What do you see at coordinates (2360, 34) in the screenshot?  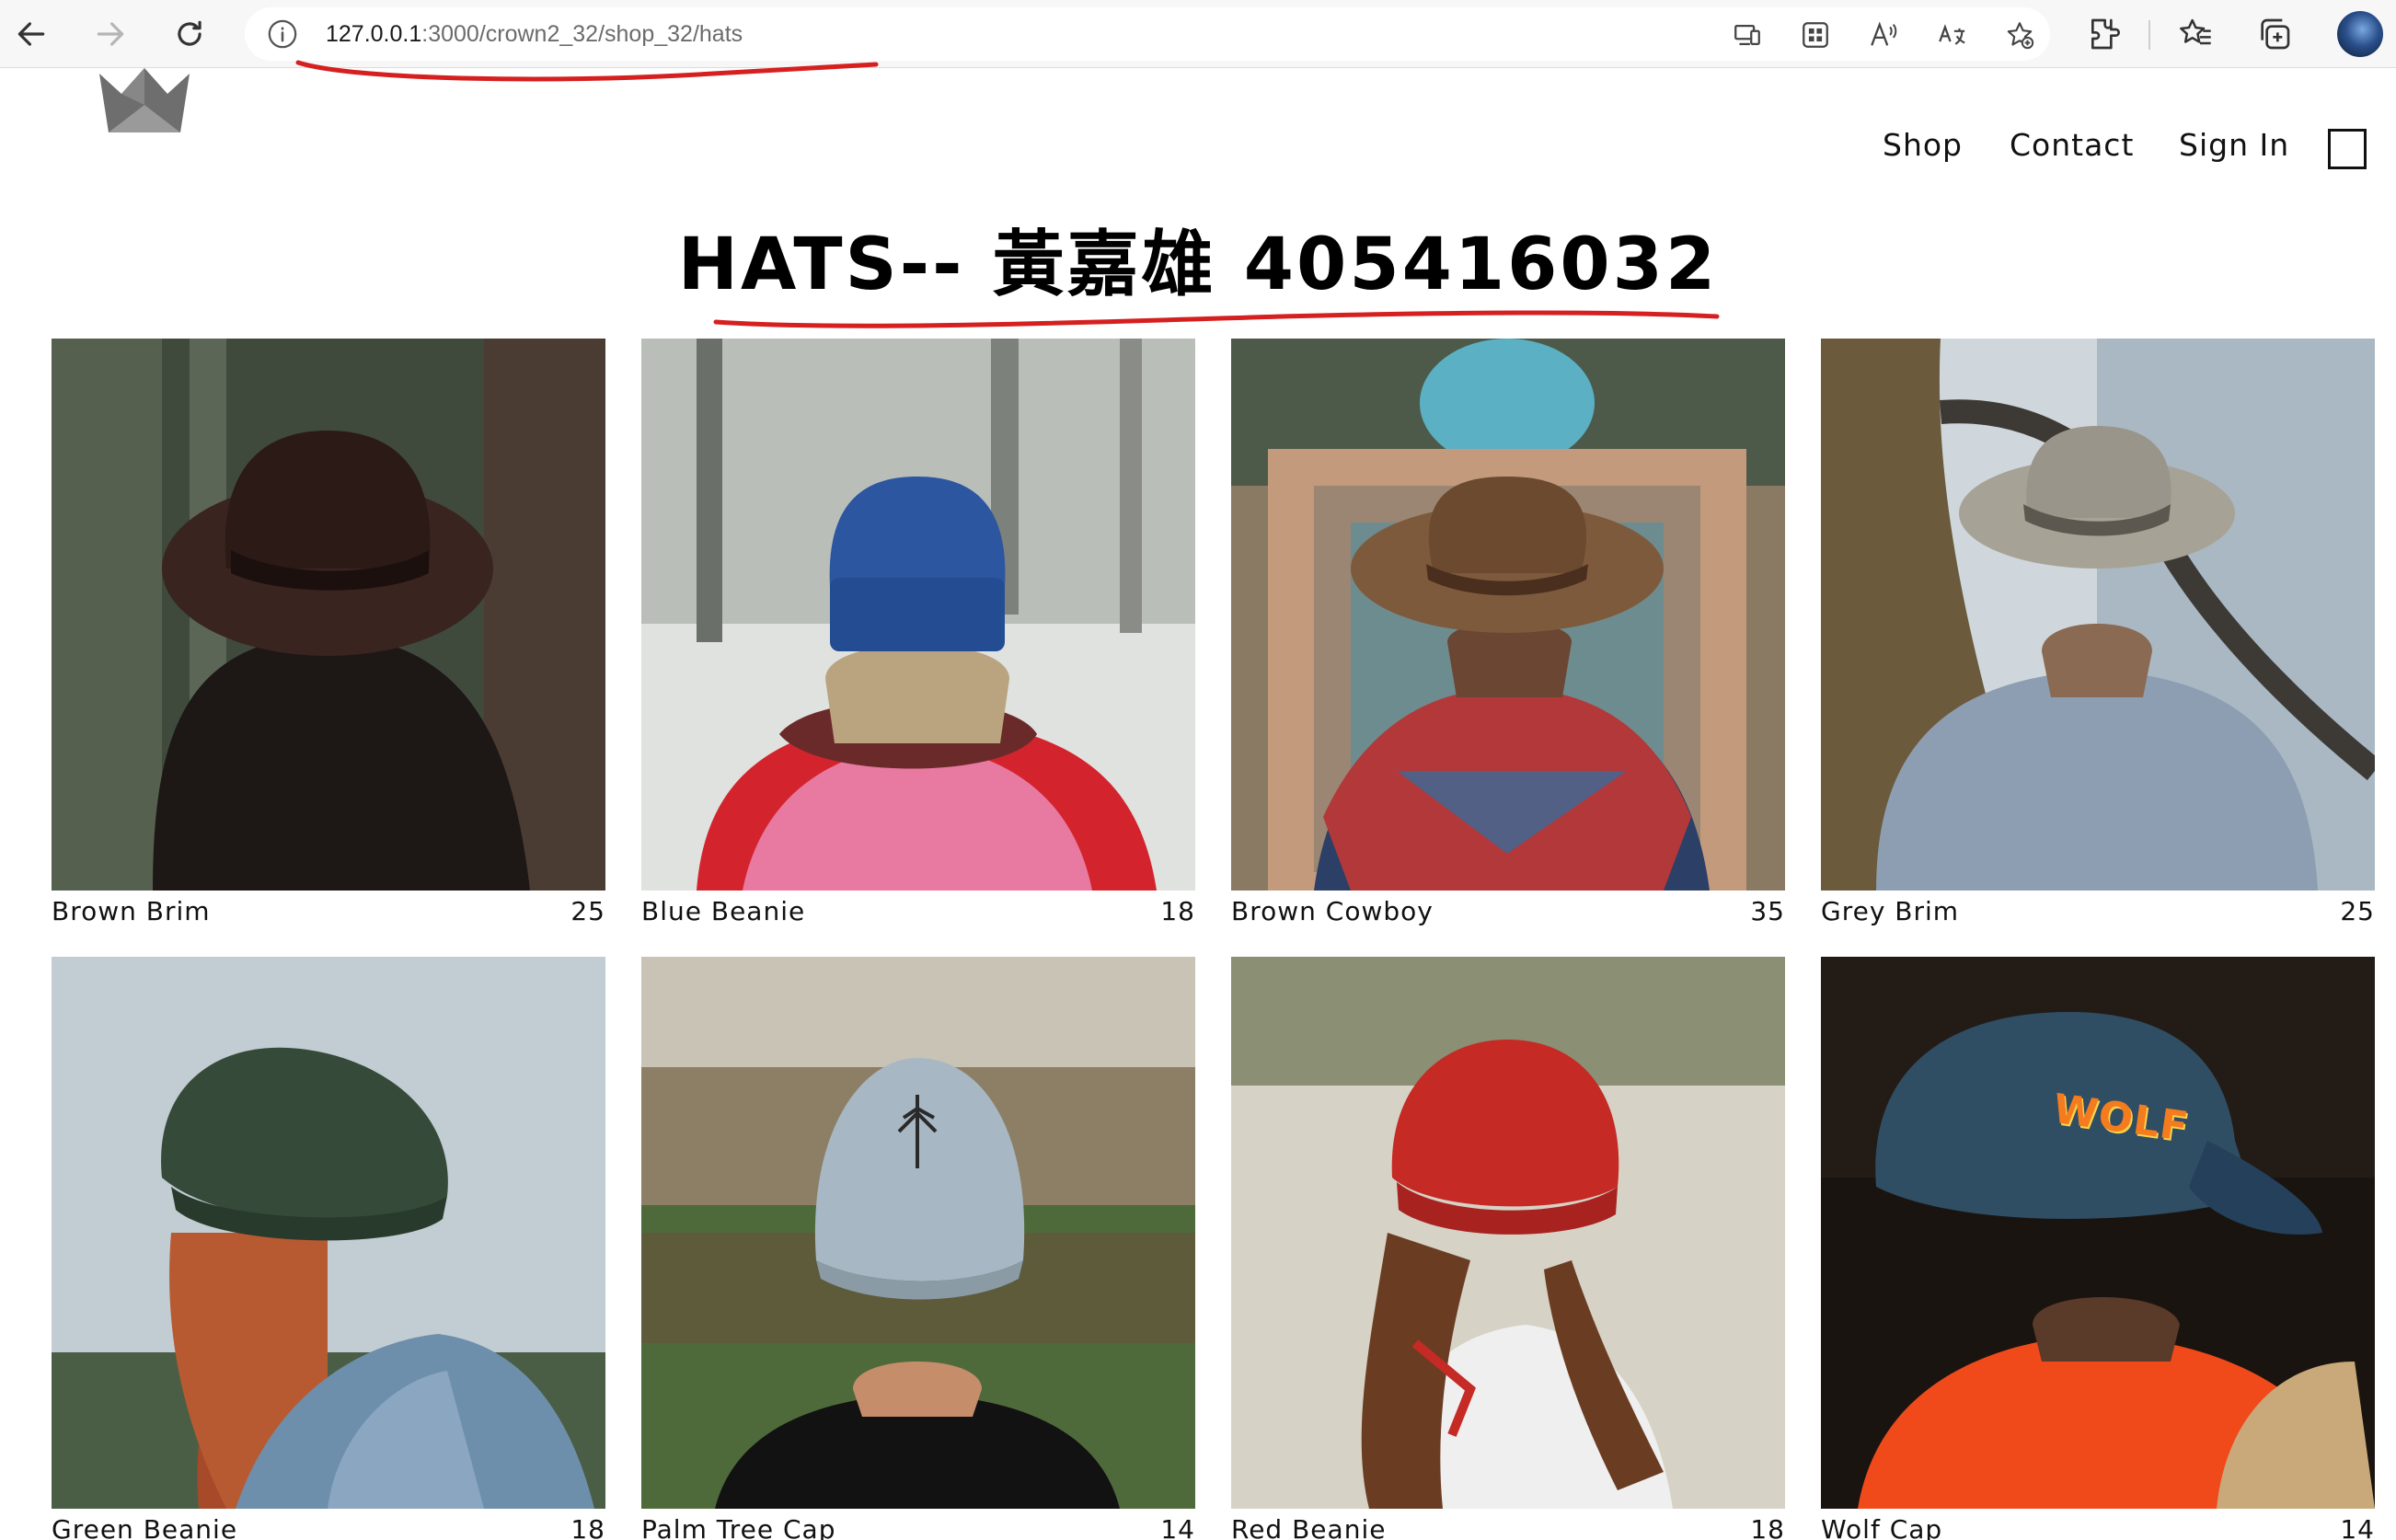 I see `profile-avatar` at bounding box center [2360, 34].